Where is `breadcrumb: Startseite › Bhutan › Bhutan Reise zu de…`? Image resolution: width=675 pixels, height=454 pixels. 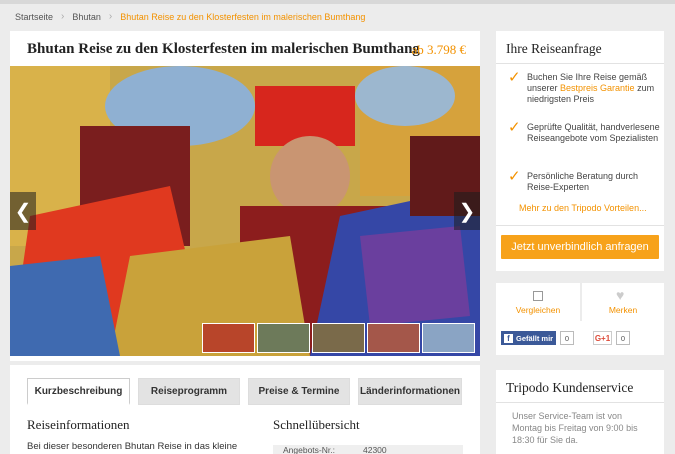
breadcrumb: Startseite › Bhutan › Bhutan Reise zu de… is located at coordinates (190, 16).